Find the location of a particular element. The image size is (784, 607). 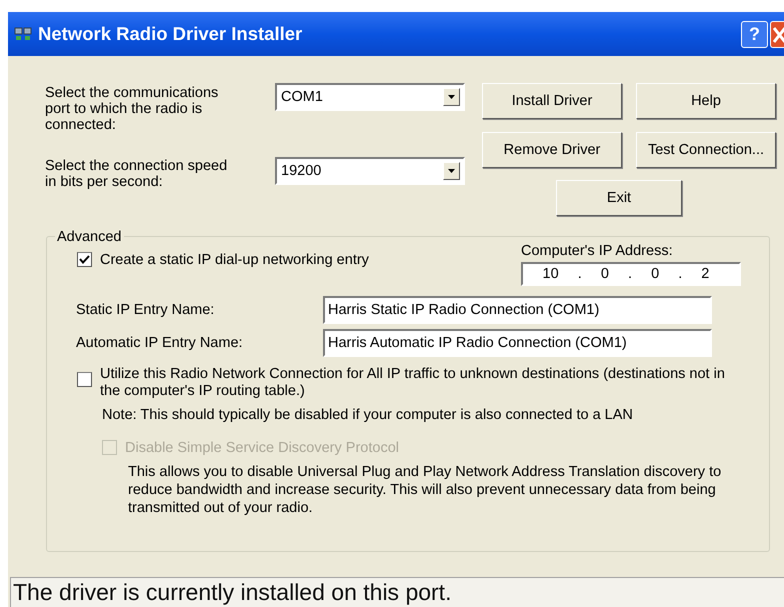

dialog-button: Help is located at coordinates (706, 101).